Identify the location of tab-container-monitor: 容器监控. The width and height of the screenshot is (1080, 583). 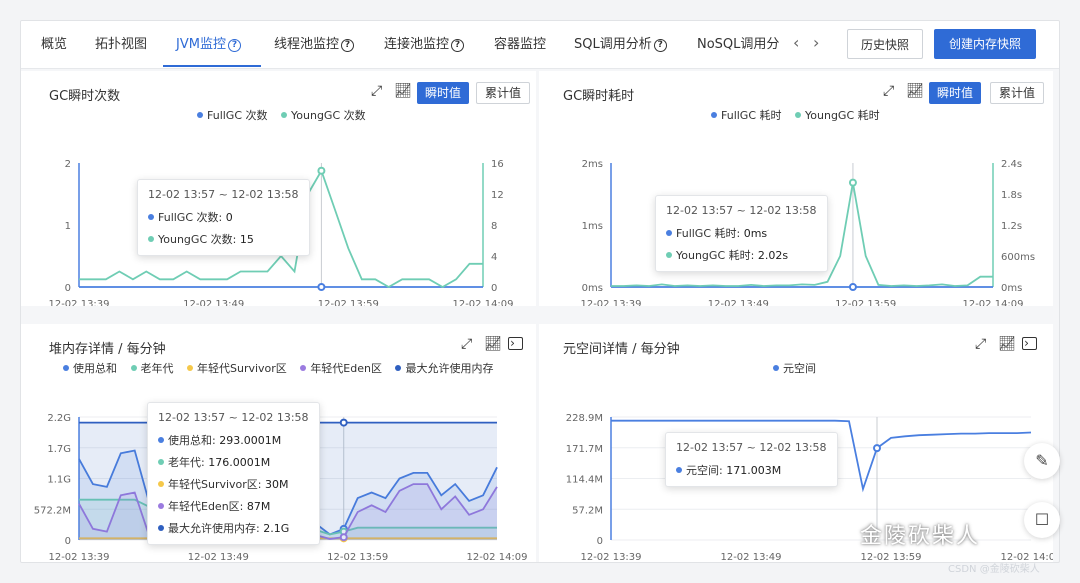
(520, 45).